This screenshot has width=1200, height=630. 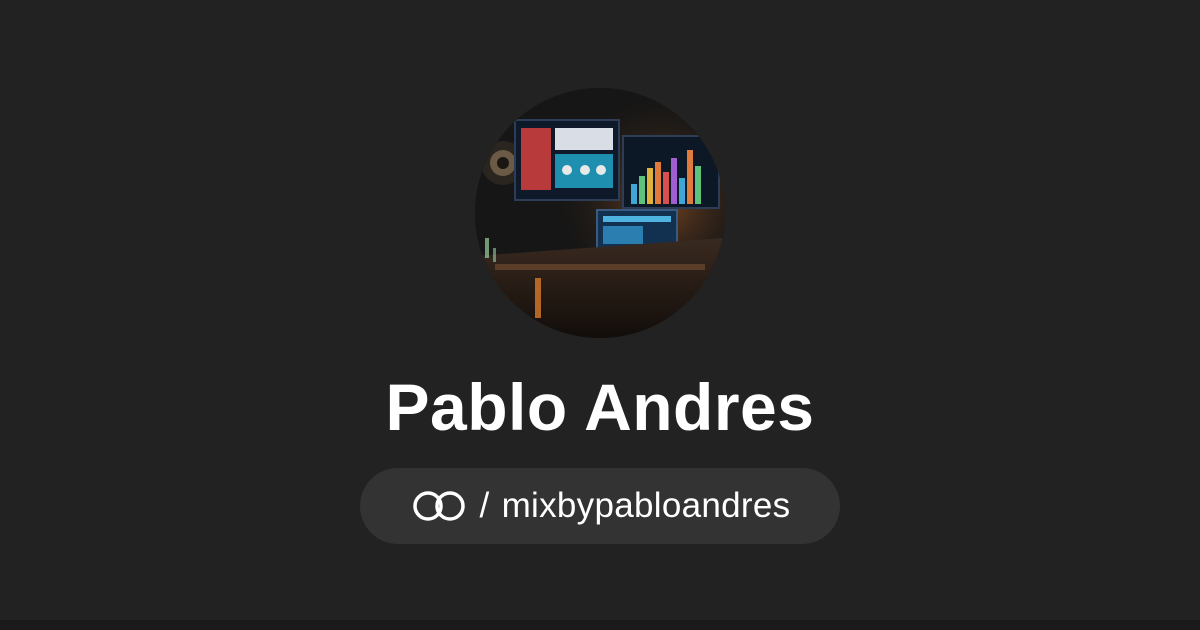 What do you see at coordinates (600, 407) in the screenshot?
I see `profile-name: Pablo Andres` at bounding box center [600, 407].